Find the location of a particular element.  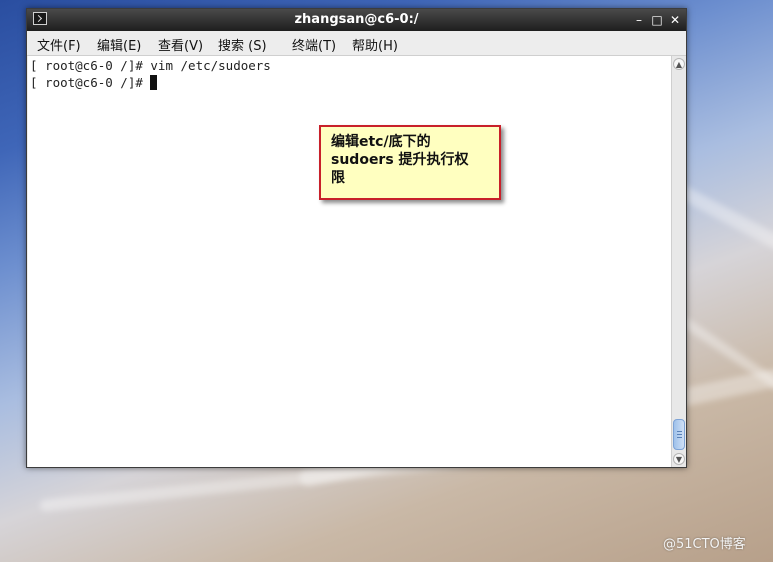

menu-bar: 文件(F) 编辑(E) 查看(V) 搜索 (S) 终端(T) 帮助(H) is located at coordinates (356, 43).